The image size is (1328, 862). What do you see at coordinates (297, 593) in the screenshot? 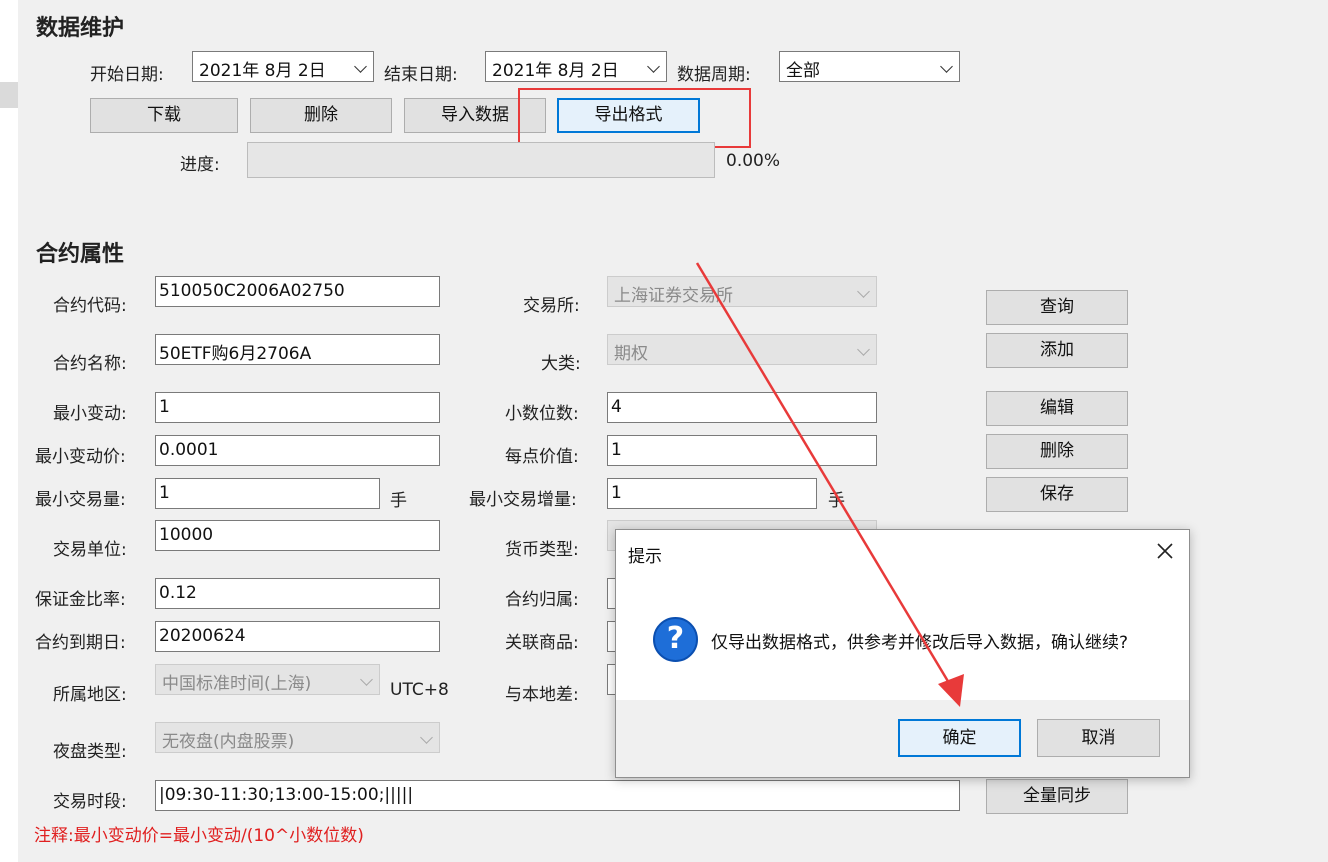
I see `margin-field: 0.12` at bounding box center [297, 593].